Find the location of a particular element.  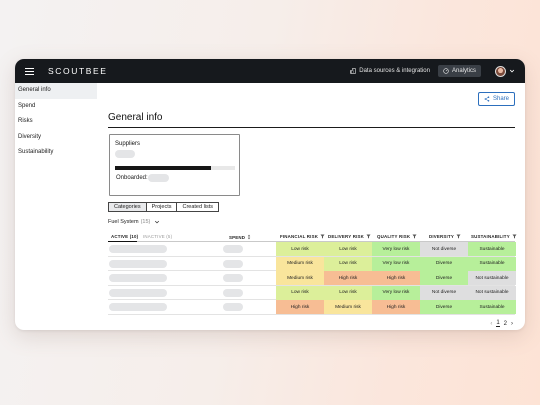

gauge-icon is located at coordinates (446, 71).